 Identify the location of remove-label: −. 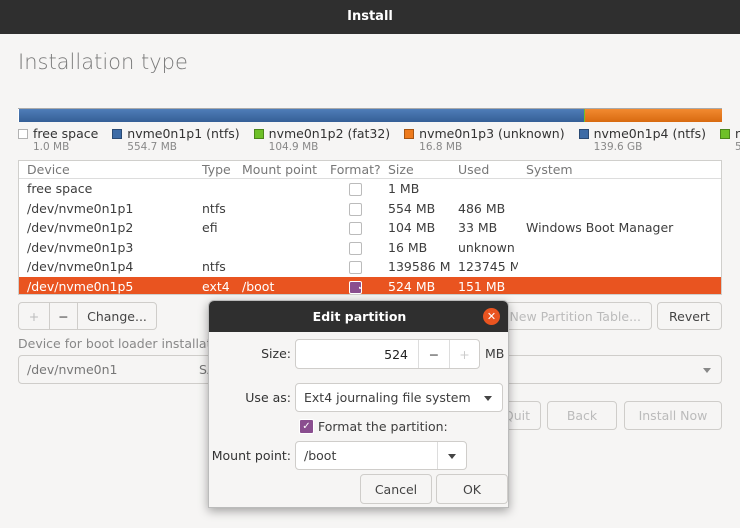
(63, 316).